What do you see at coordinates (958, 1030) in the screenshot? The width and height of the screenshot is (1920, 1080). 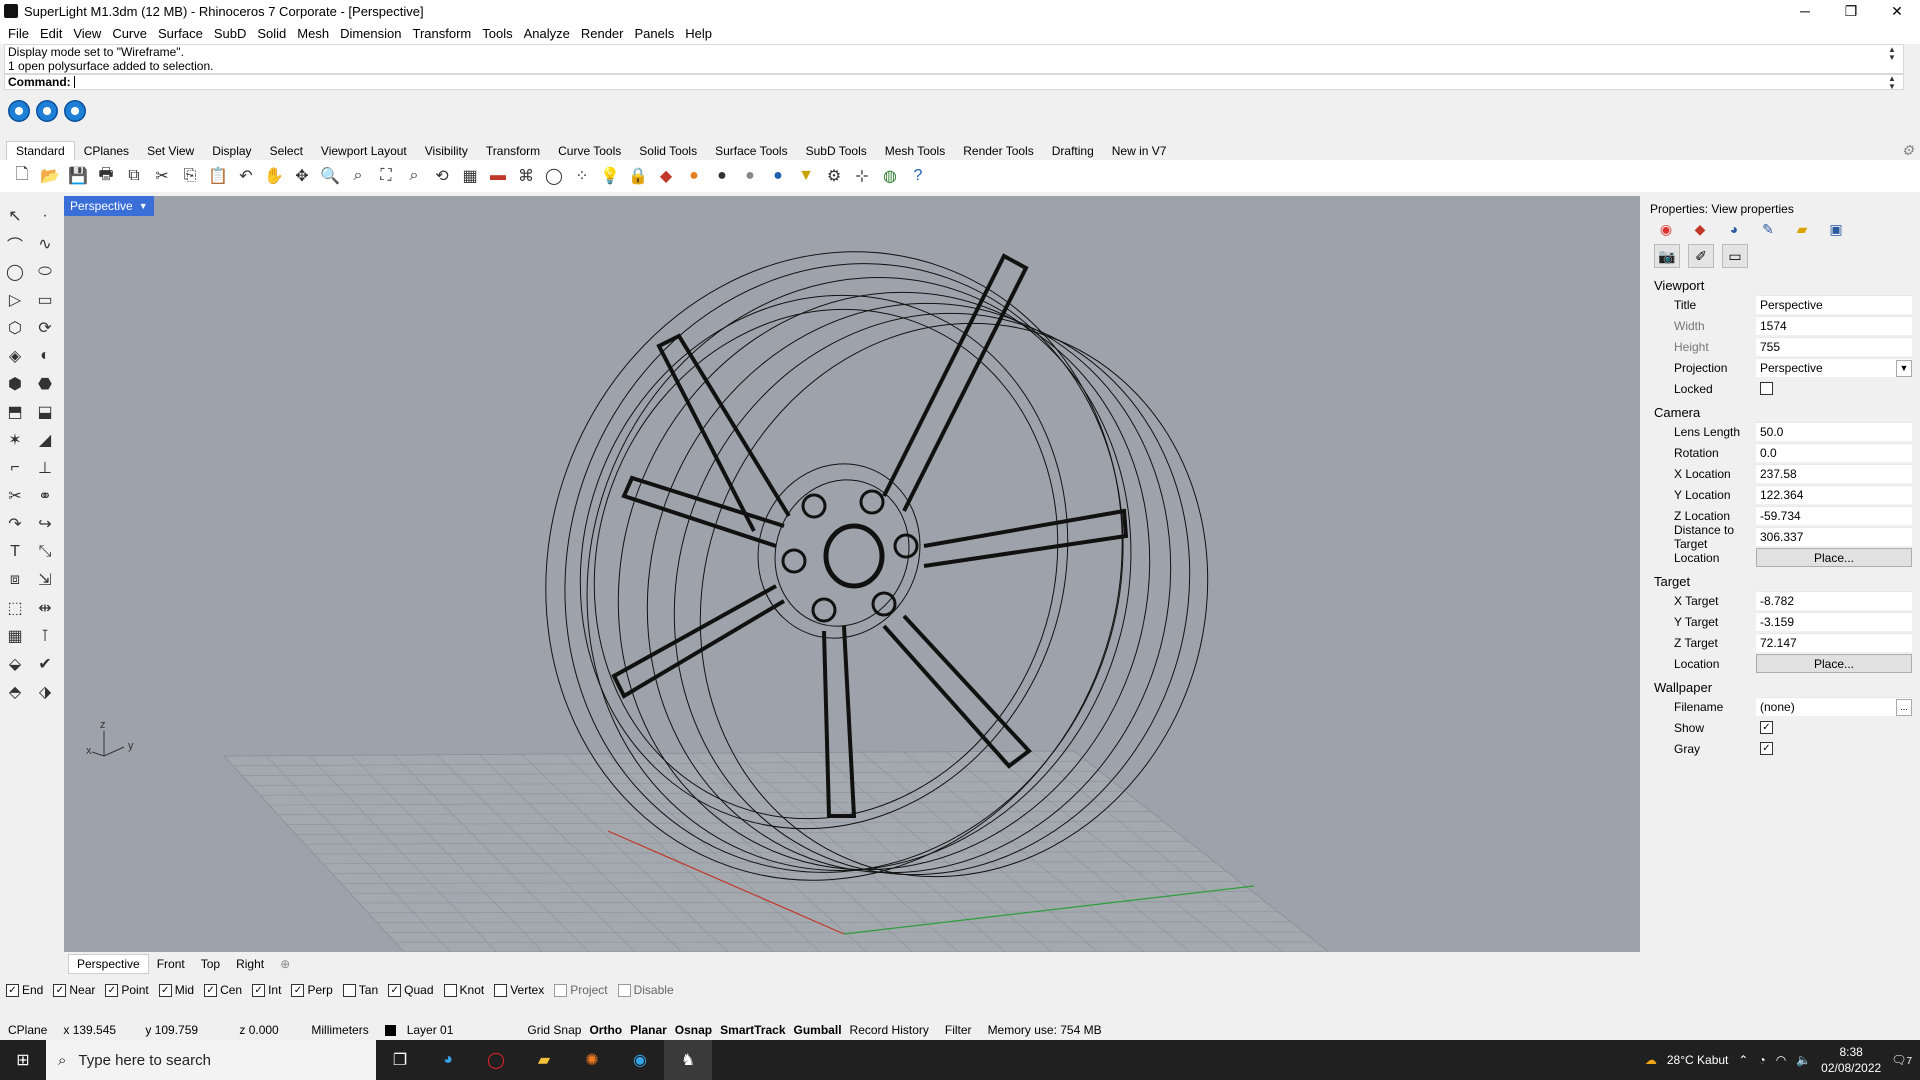 I see `filter-toggle: Filter` at bounding box center [958, 1030].